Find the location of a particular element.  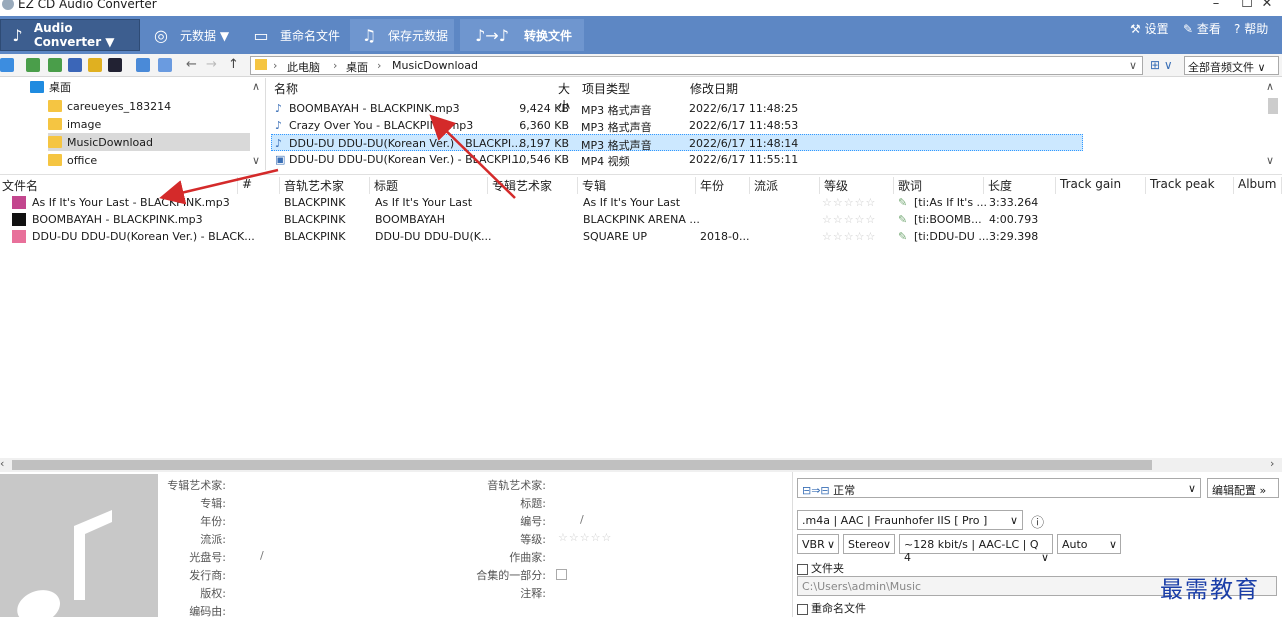

folder-icon is located at coordinates (261, 64).